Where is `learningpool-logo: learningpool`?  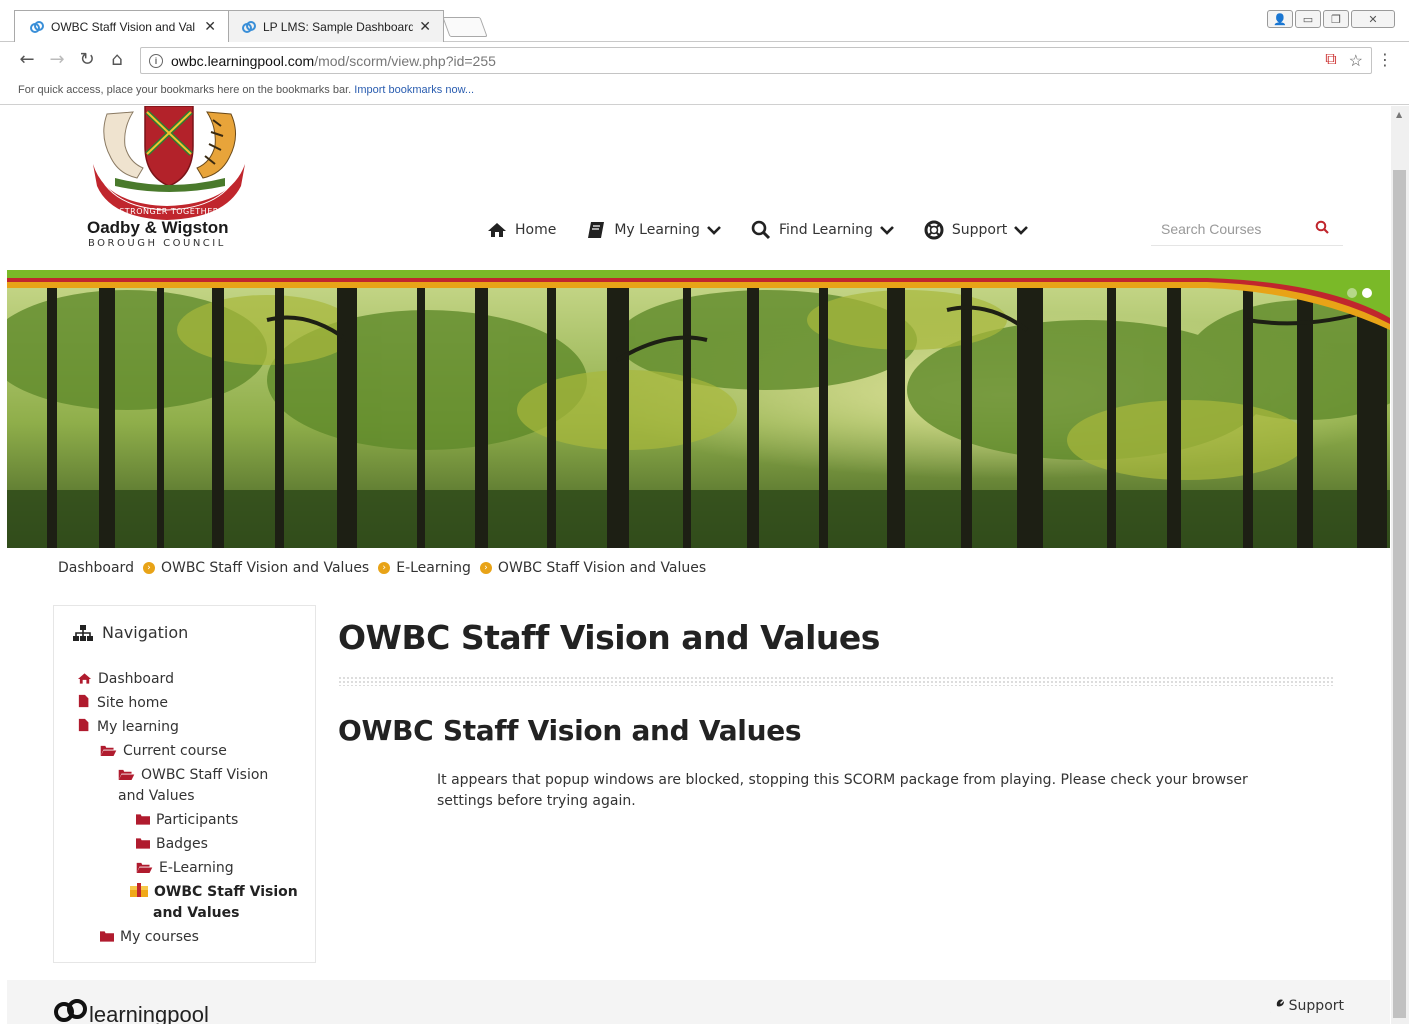 learningpool-logo: learningpool is located at coordinates (131, 1009).